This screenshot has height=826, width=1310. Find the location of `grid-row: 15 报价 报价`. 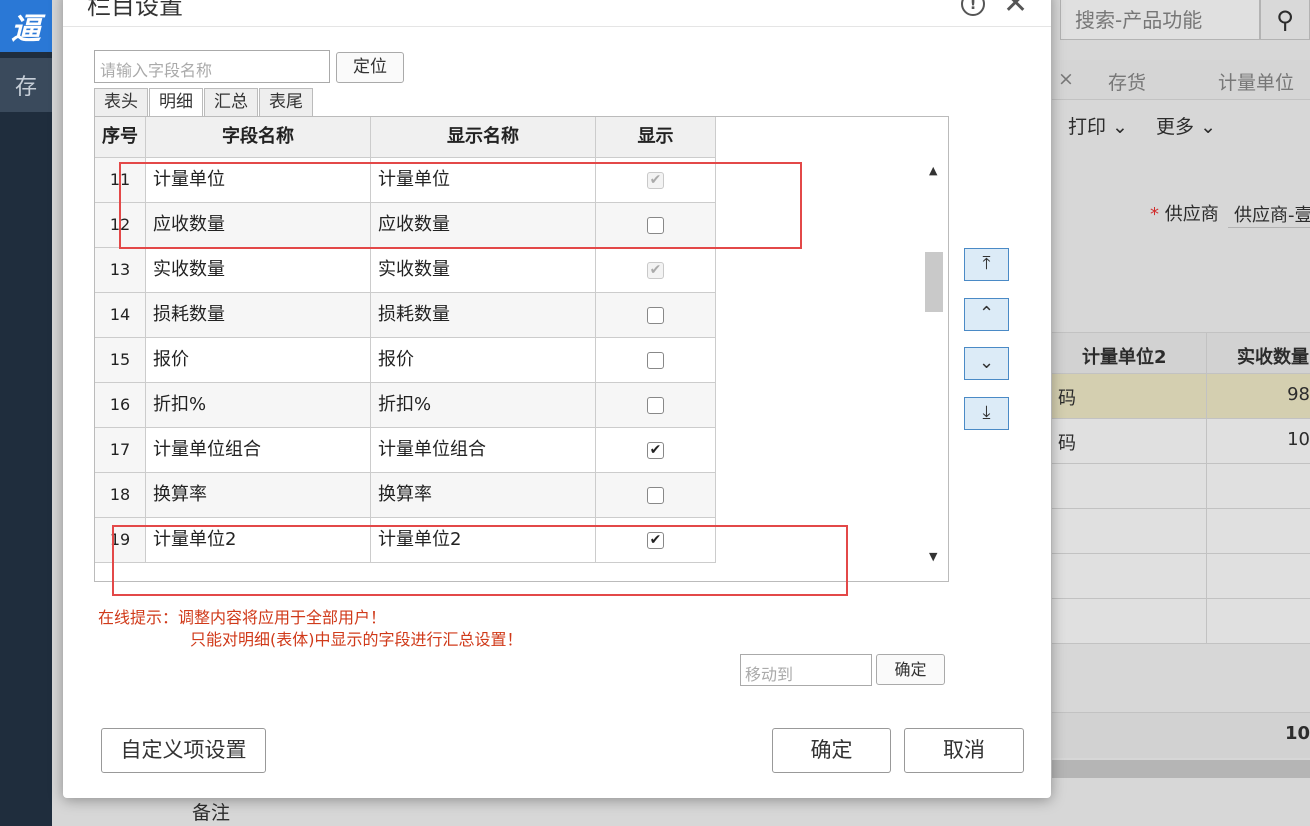

grid-row: 15 报价 报价 is located at coordinates (405, 360).